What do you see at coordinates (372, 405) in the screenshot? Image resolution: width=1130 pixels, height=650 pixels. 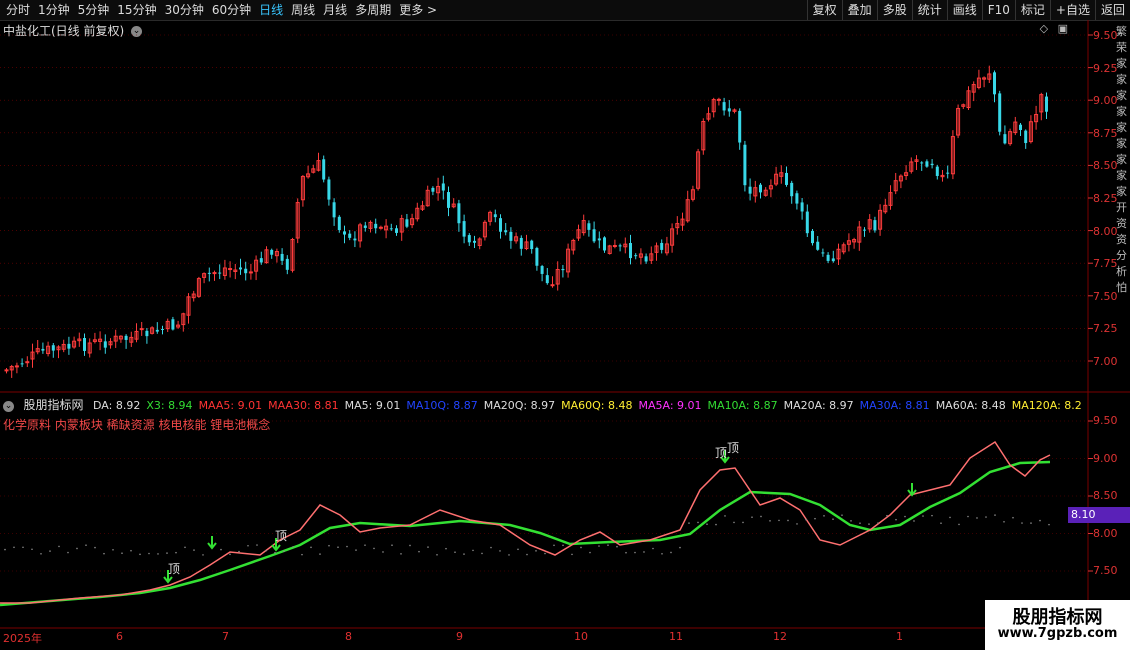 I see `indicator-value: MA5: 9.01` at bounding box center [372, 405].